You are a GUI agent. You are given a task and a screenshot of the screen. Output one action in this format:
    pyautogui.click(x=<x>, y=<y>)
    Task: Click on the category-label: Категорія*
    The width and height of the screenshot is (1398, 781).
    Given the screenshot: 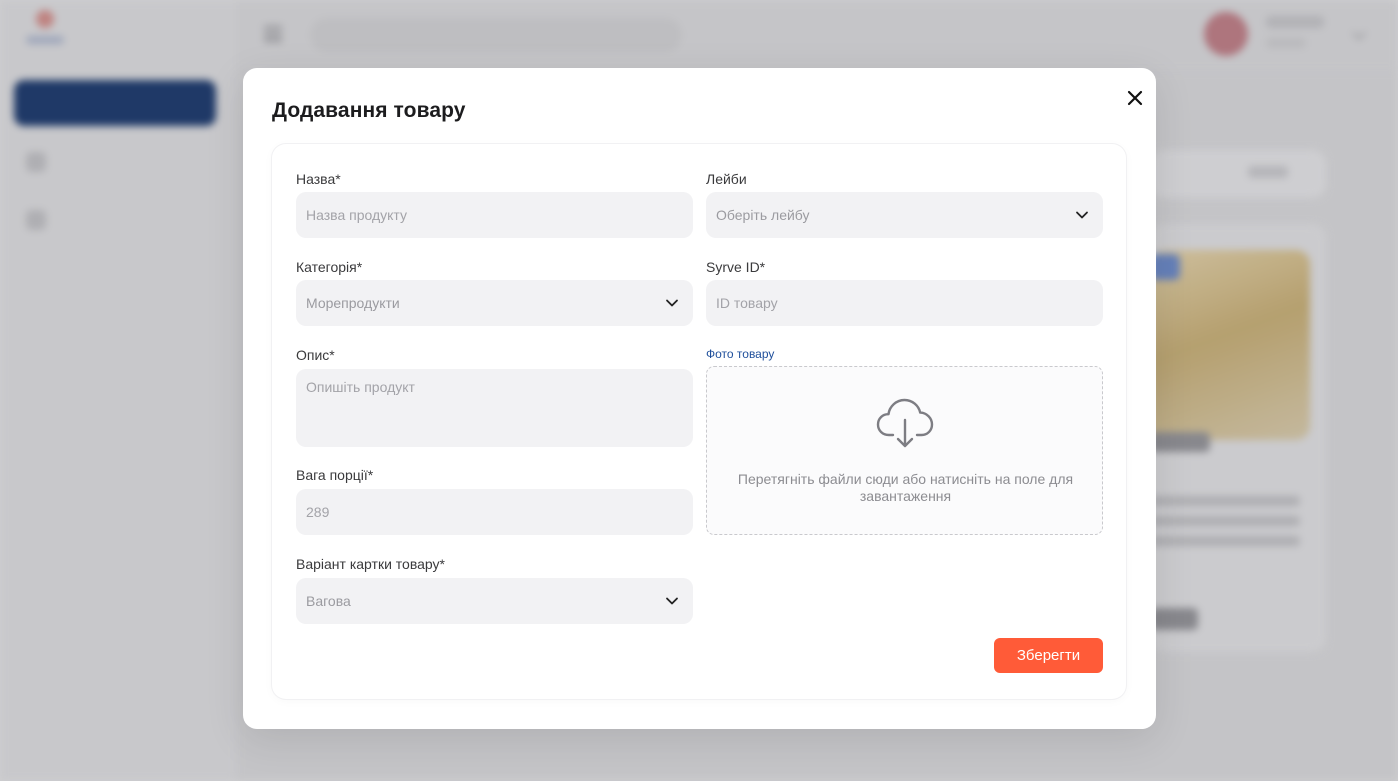 What is the action you would take?
    pyautogui.click(x=329, y=267)
    